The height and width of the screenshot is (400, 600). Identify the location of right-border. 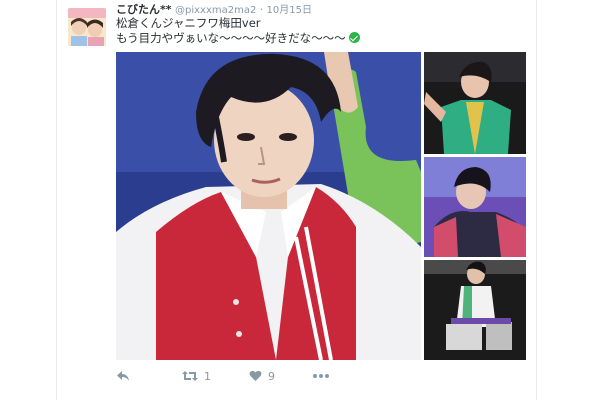
(536, 200).